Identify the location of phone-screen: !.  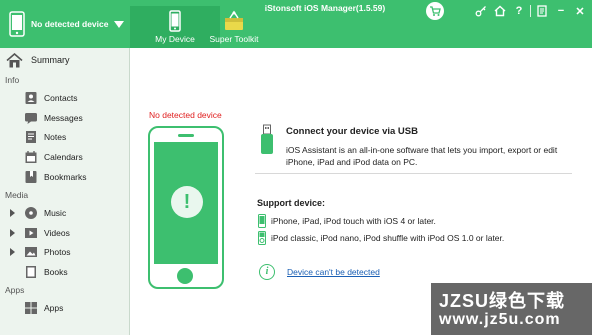
(186, 203).